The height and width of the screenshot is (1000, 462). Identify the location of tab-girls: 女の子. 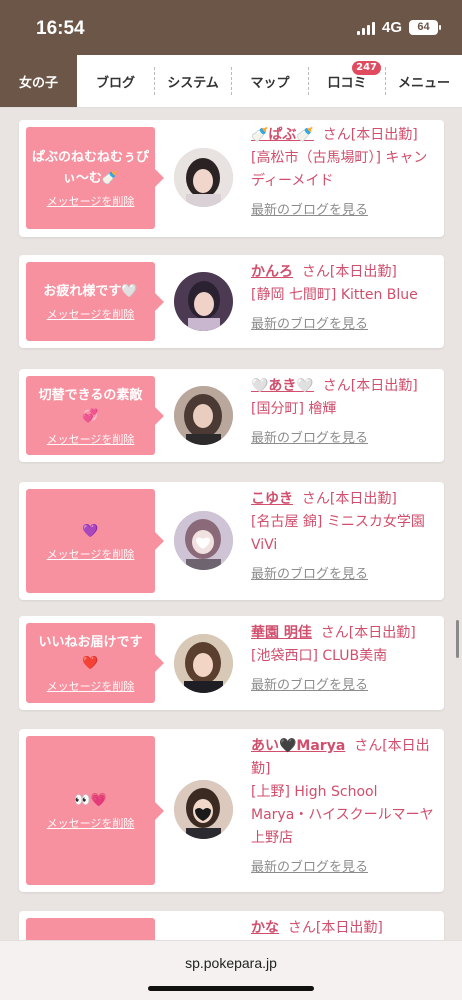
(38, 81).